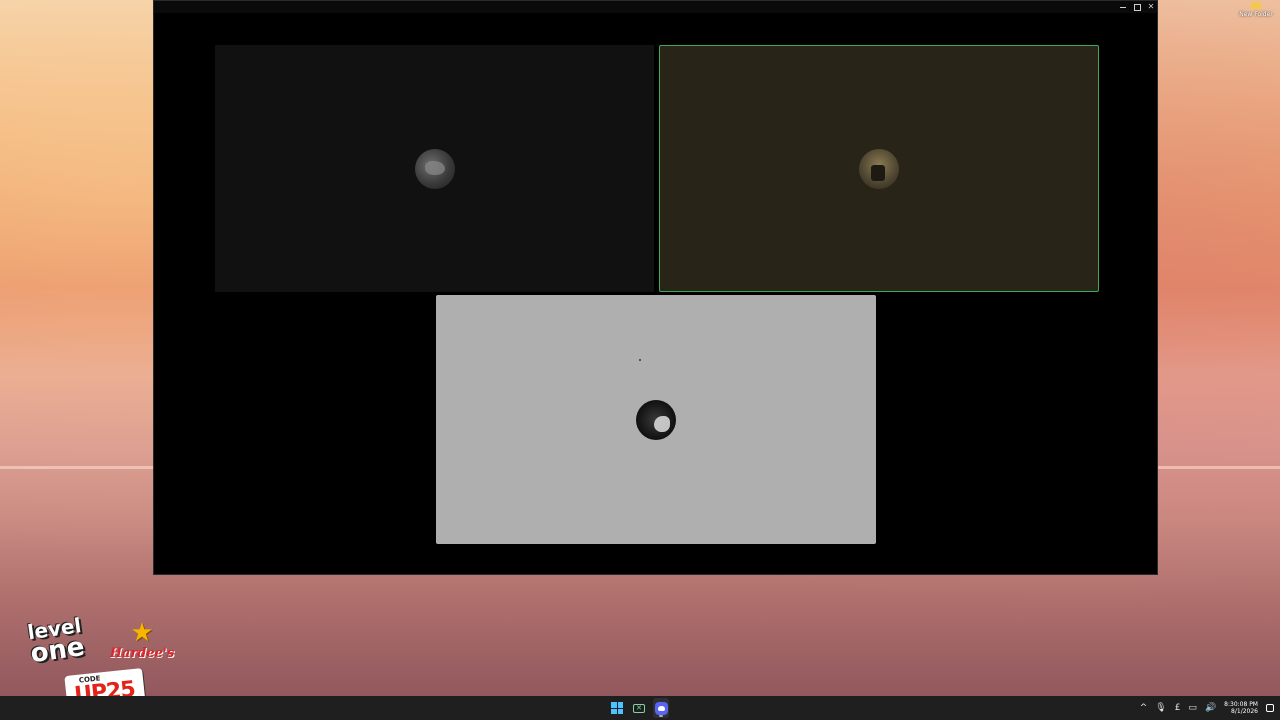 The height and width of the screenshot is (720, 1280). Describe the element at coordinates (1178, 708) in the screenshot. I see `language-icon: £` at that location.